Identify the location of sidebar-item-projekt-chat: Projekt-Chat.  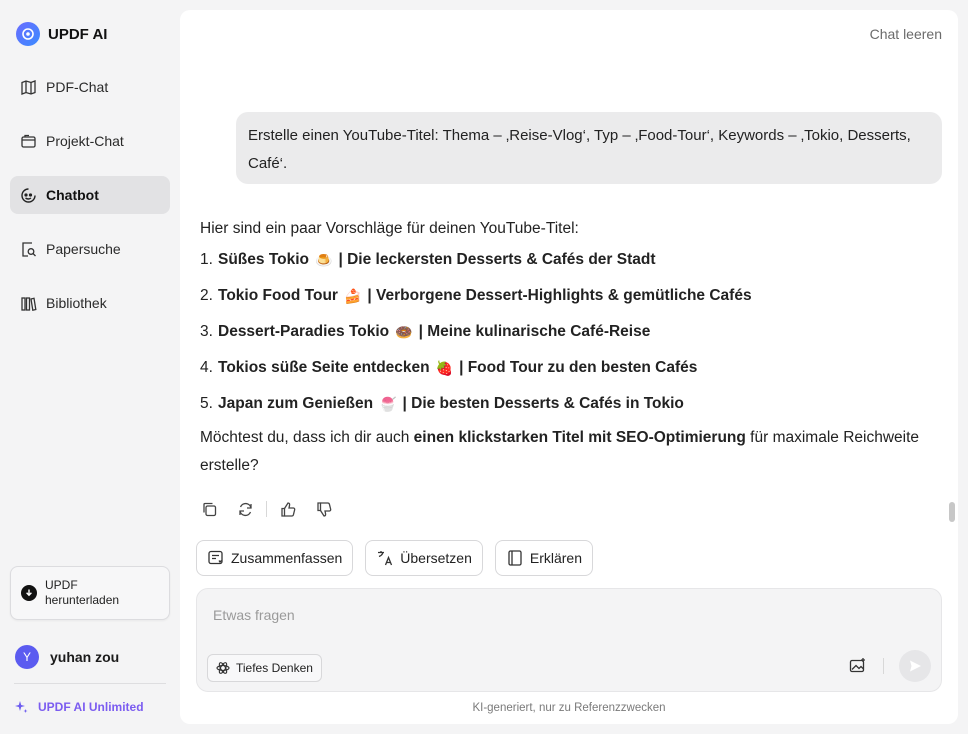
(90, 141).